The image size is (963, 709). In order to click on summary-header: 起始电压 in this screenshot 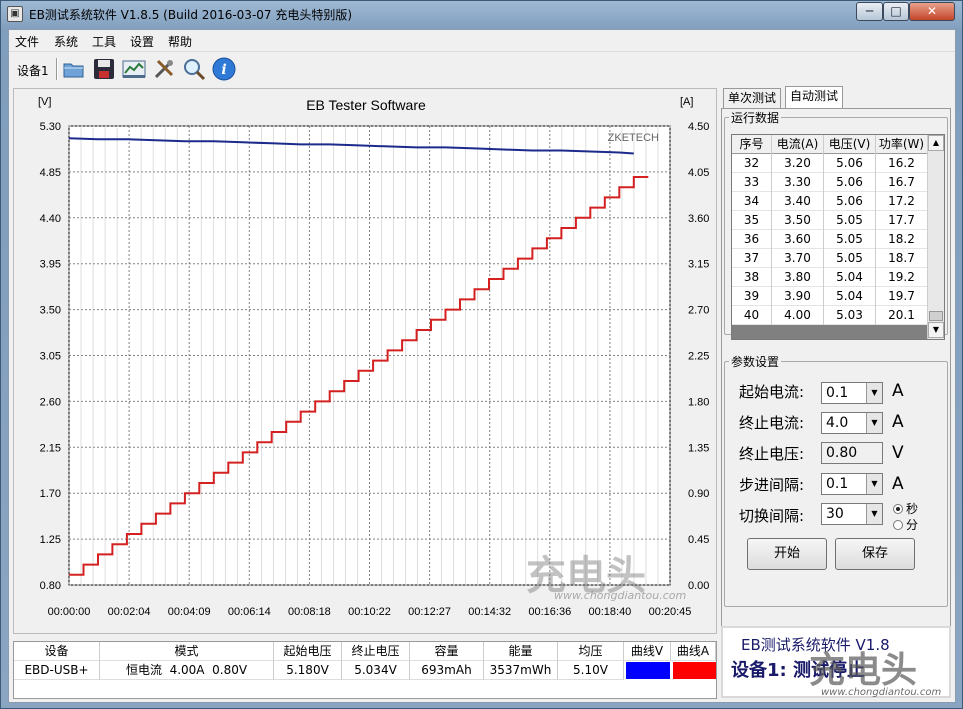, I will do `click(308, 651)`.